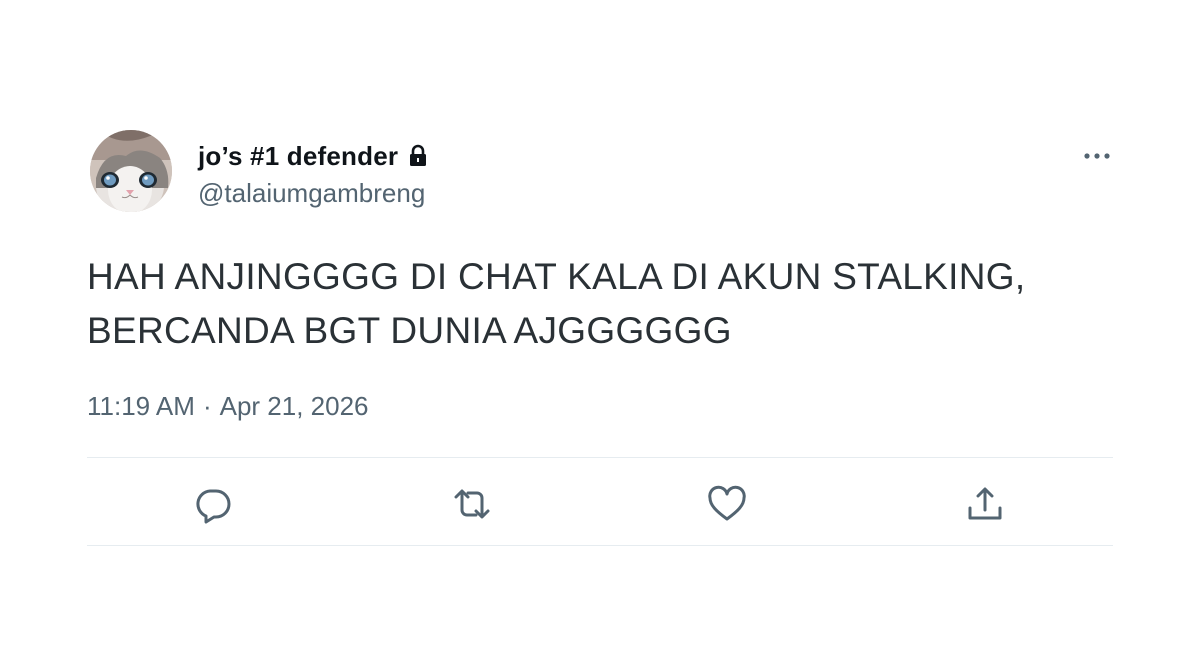  What do you see at coordinates (418, 155) in the screenshot?
I see `lock-icon` at bounding box center [418, 155].